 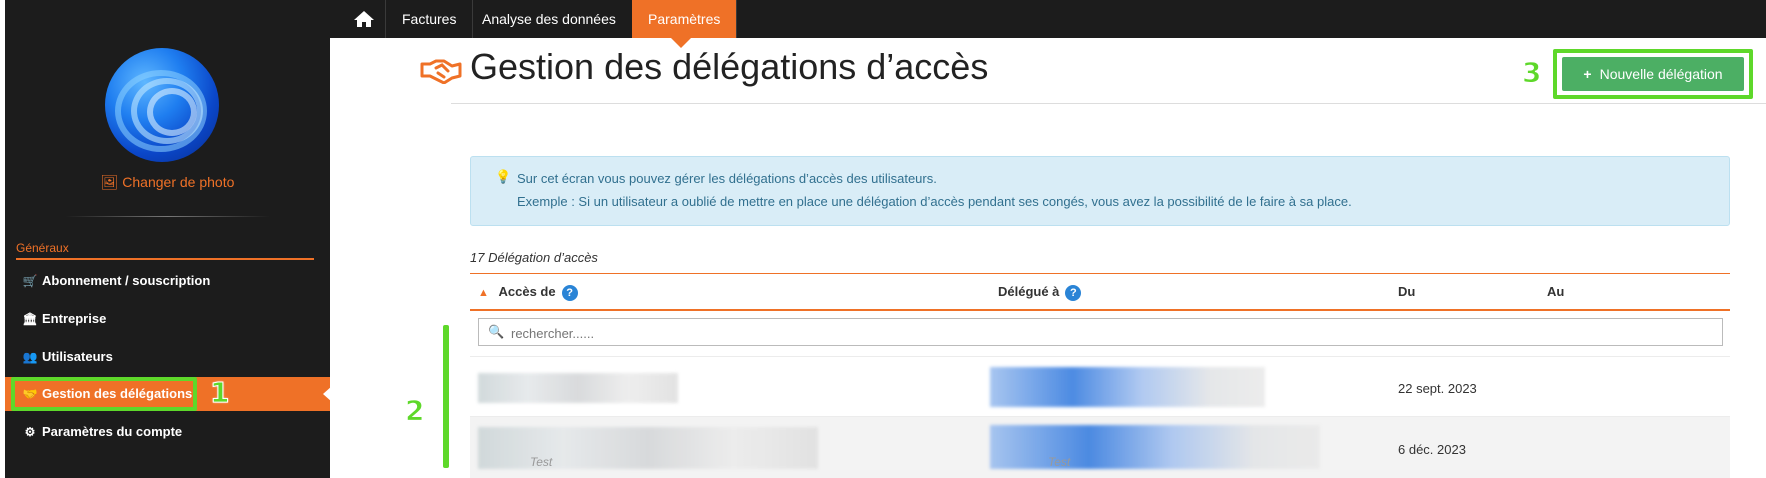 What do you see at coordinates (541, 462) in the screenshot?
I see `row-name-suffix-left: Test` at bounding box center [541, 462].